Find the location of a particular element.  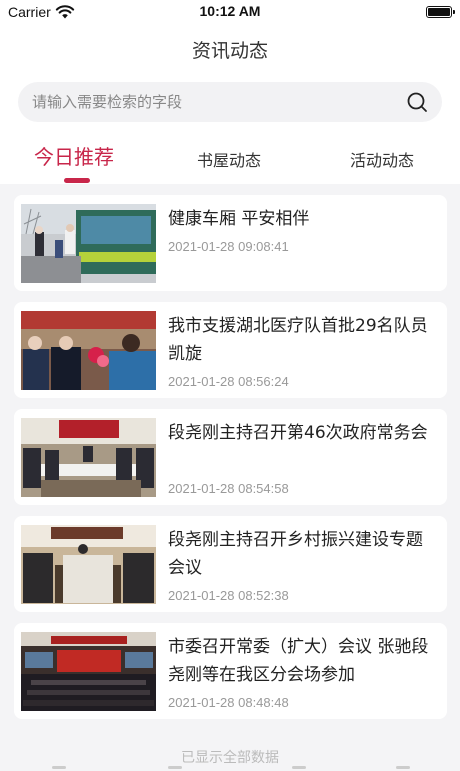

tabbar-icon-home is located at coordinates (59, 767).